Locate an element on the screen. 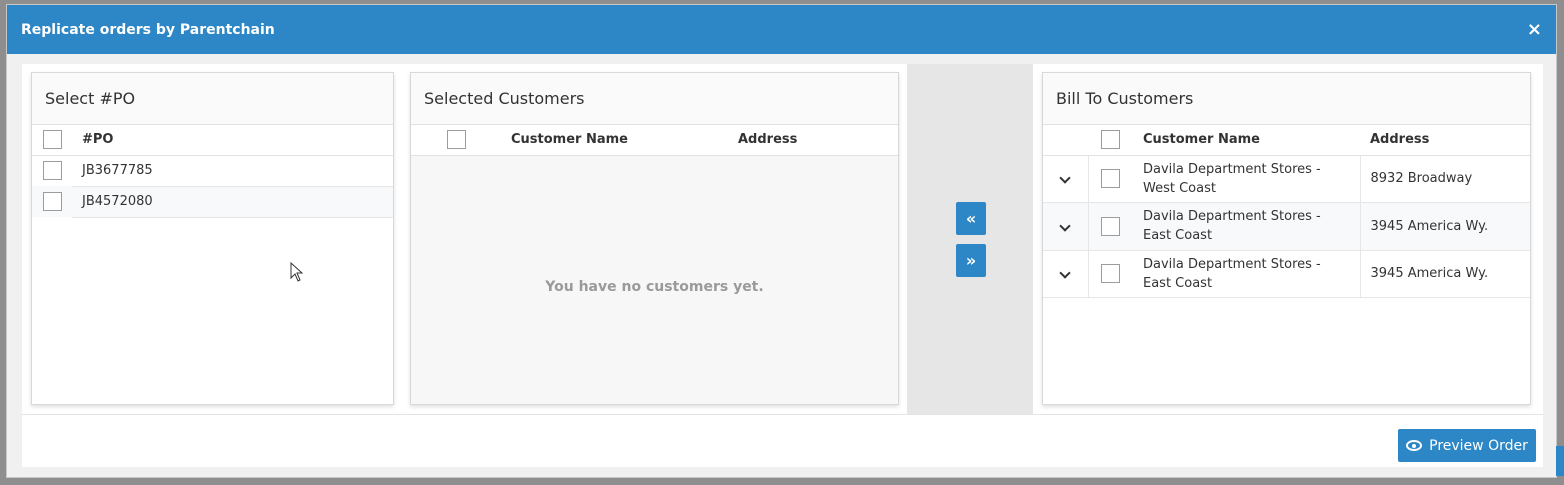  po-number: JB3677785 is located at coordinates (232, 171).